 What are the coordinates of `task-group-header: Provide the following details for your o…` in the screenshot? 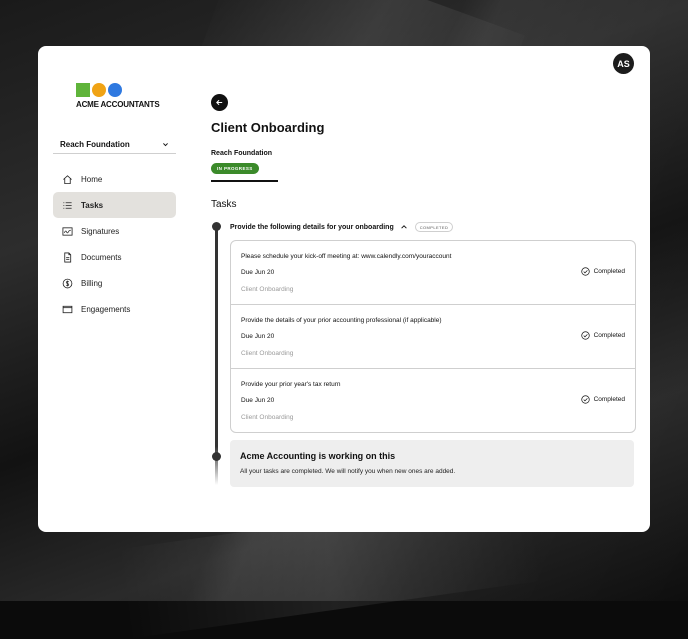 It's located at (342, 227).